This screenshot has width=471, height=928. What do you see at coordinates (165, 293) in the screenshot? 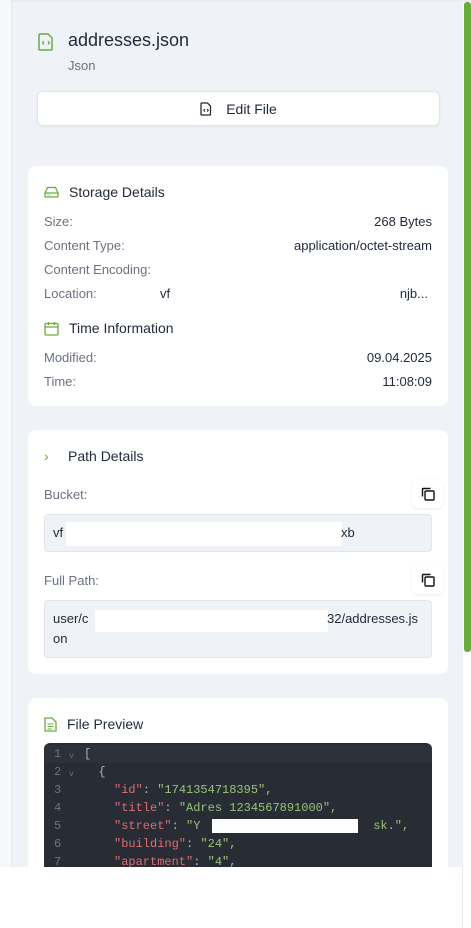
I see `location-value-start: vf` at bounding box center [165, 293].